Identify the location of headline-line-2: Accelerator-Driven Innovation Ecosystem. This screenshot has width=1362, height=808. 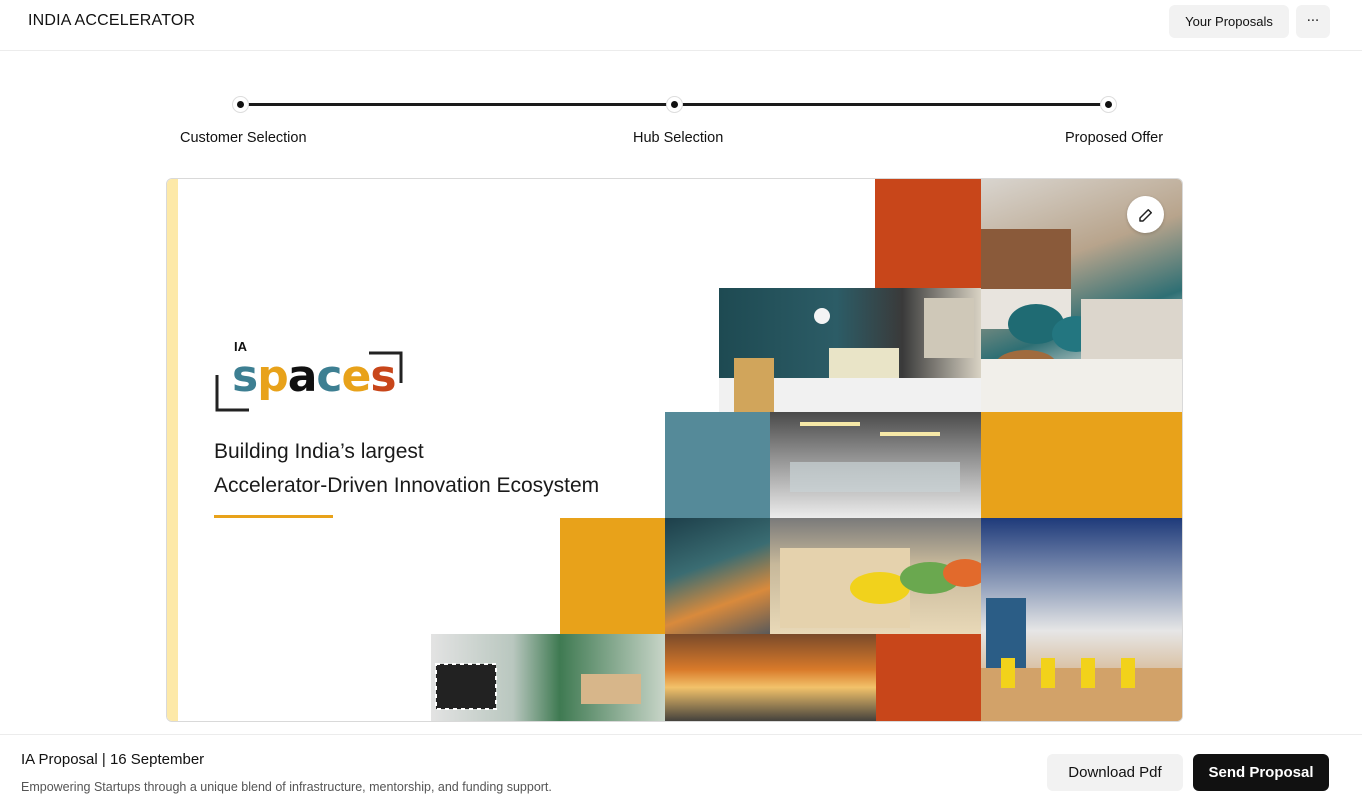
(407, 485).